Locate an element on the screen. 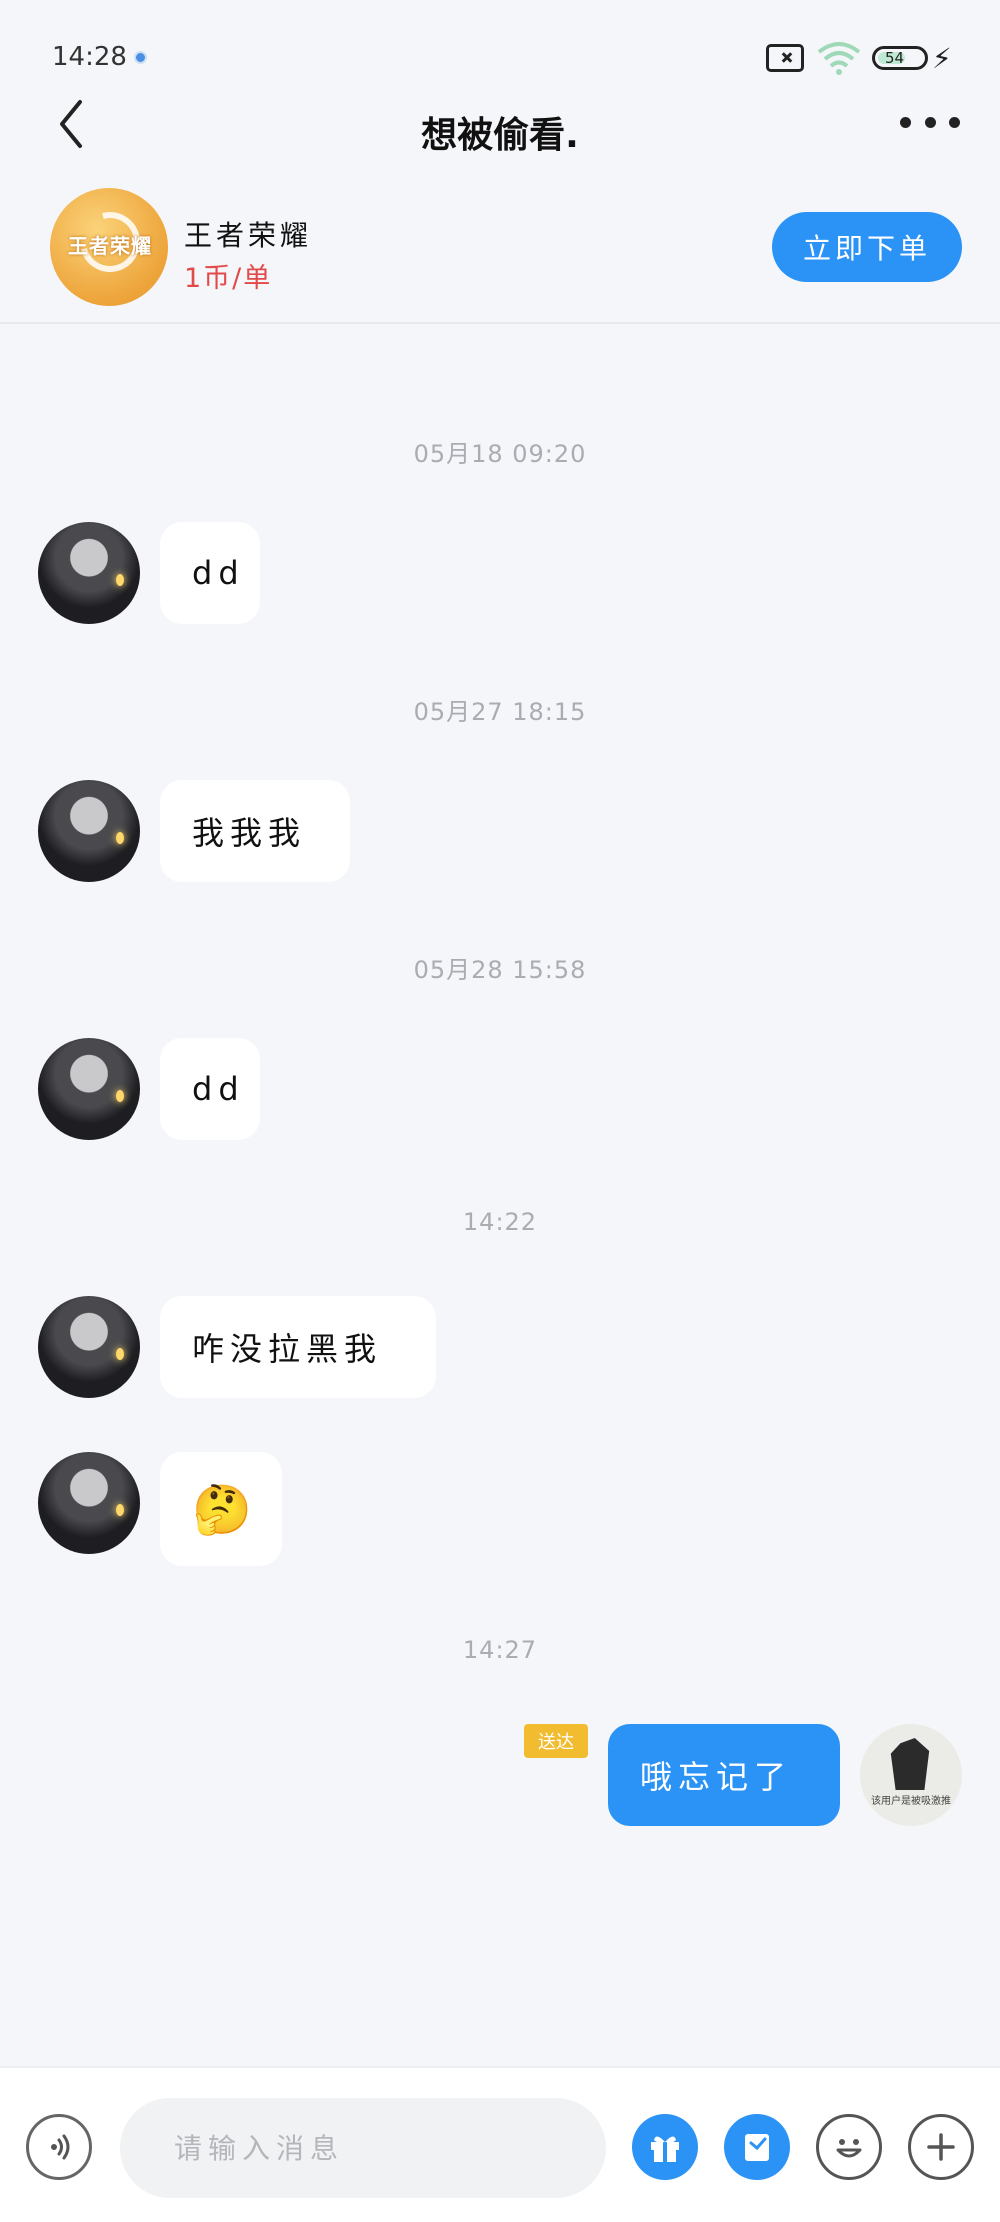 This screenshot has height=2222, width=1000. game-logo: 王者荣耀 is located at coordinates (109, 247).